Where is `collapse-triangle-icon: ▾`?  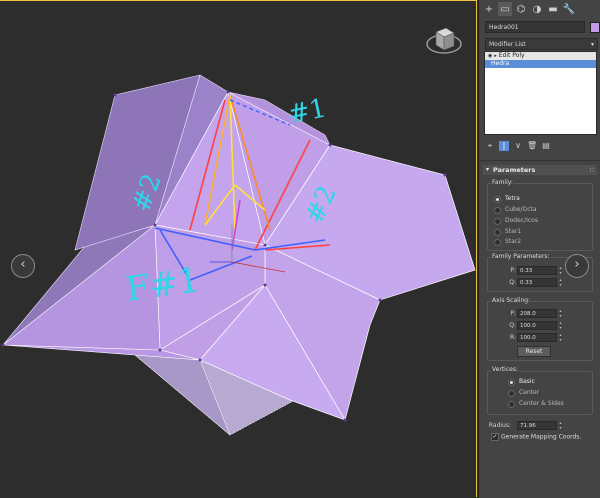 collapse-triangle-icon: ▾ is located at coordinates (488, 169).